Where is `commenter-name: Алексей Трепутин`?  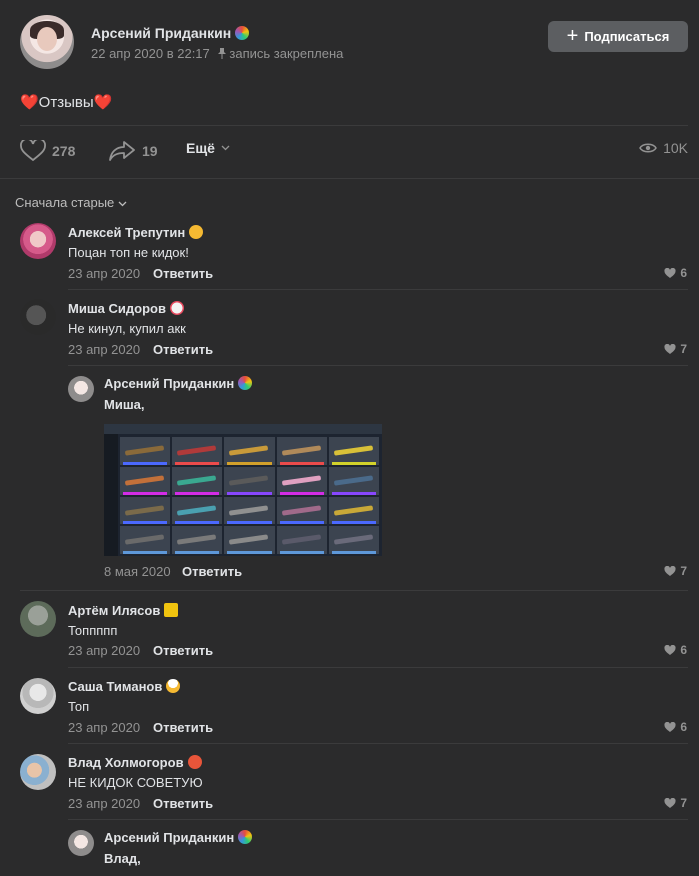 commenter-name: Алексей Трепутин is located at coordinates (136, 232).